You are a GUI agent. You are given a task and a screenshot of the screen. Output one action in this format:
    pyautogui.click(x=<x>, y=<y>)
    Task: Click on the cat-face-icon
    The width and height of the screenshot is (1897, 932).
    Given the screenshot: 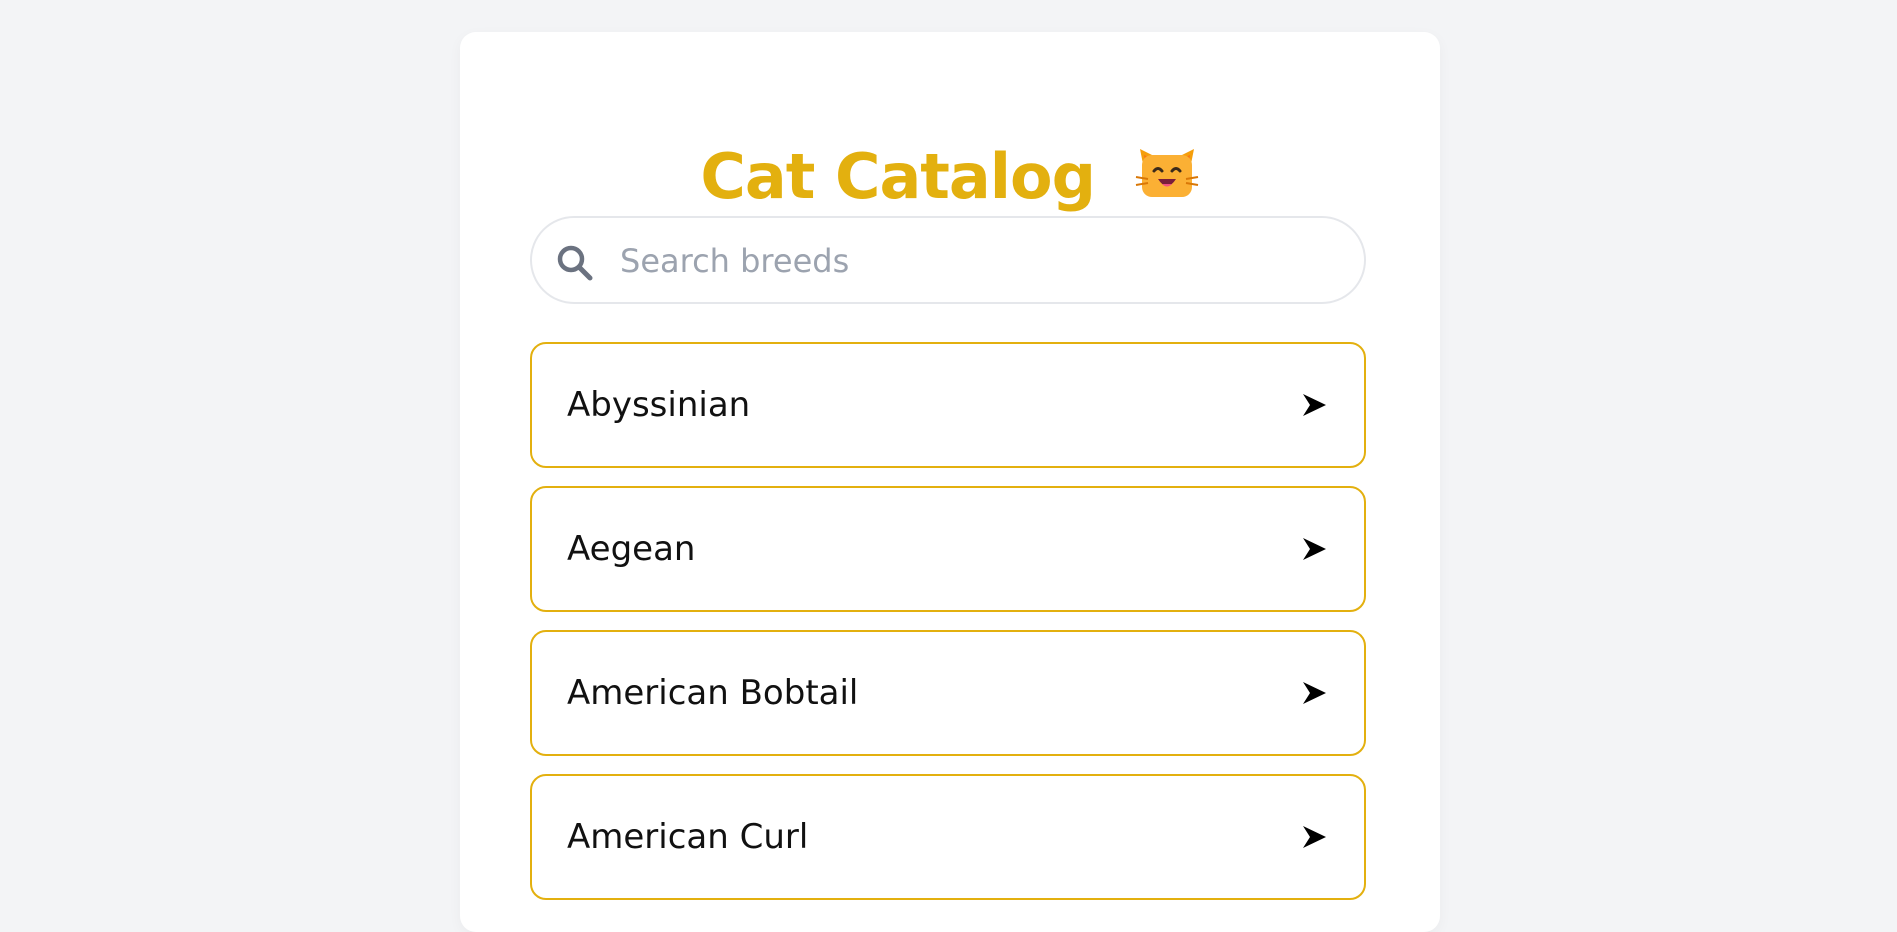 What is the action you would take?
    pyautogui.click(x=1167, y=175)
    